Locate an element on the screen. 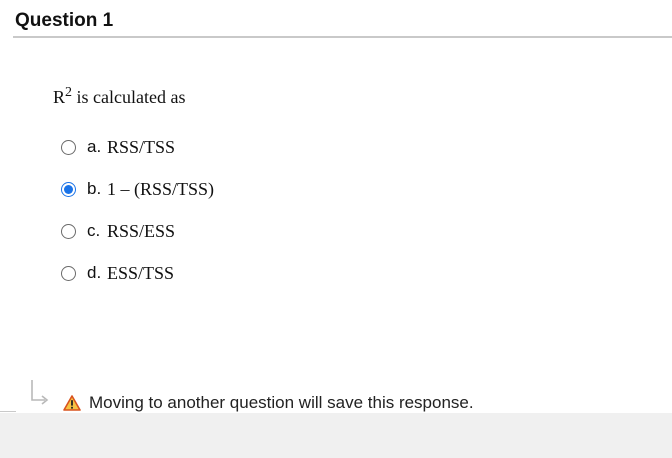 The height and width of the screenshot is (458, 672). radio-d is located at coordinates (68, 273).